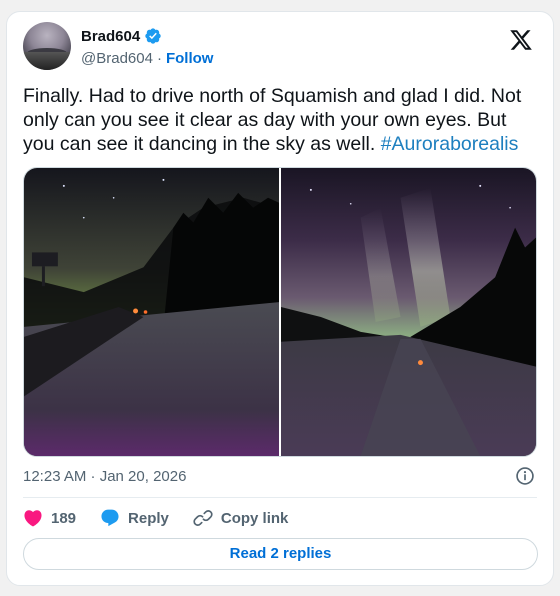 This screenshot has width=560, height=596. Describe the element at coordinates (64, 518) in the screenshot. I see `like-count: 189` at that location.